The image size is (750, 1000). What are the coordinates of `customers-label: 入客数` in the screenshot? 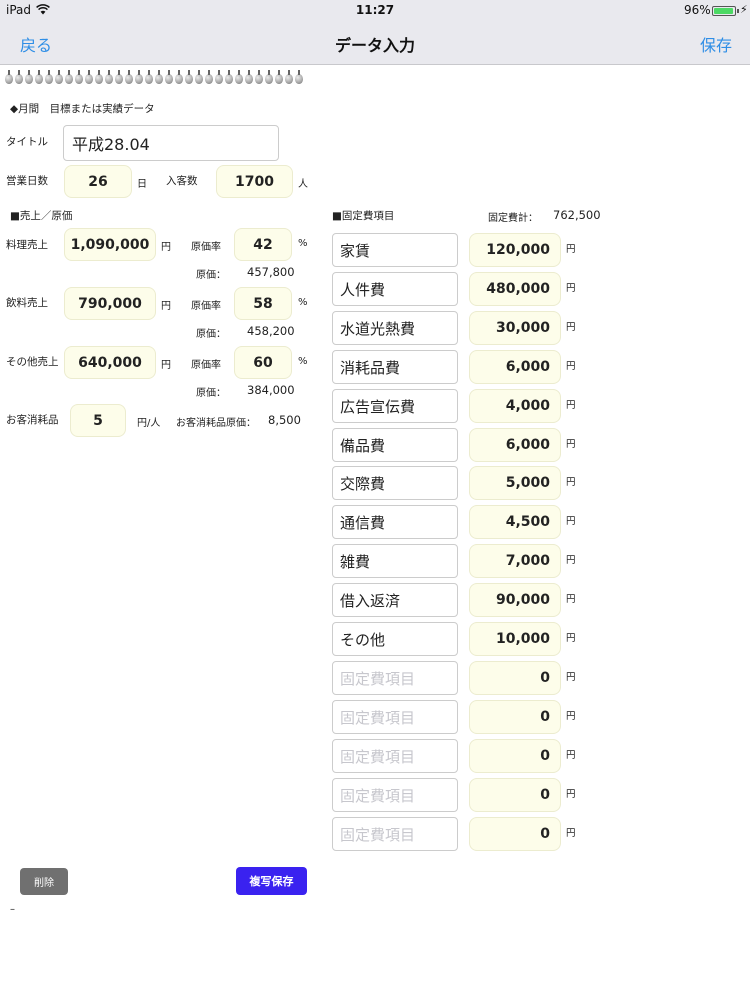 It's located at (182, 181).